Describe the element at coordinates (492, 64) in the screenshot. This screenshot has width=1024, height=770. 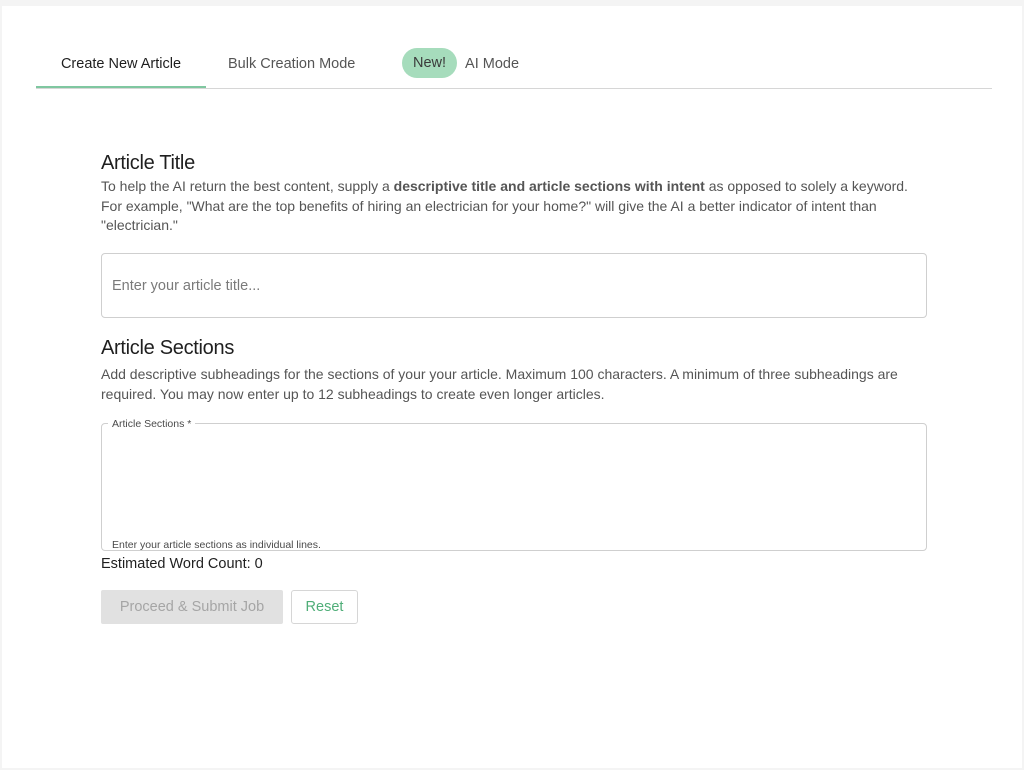
I see `tab-ai-label: AI Mode` at that location.